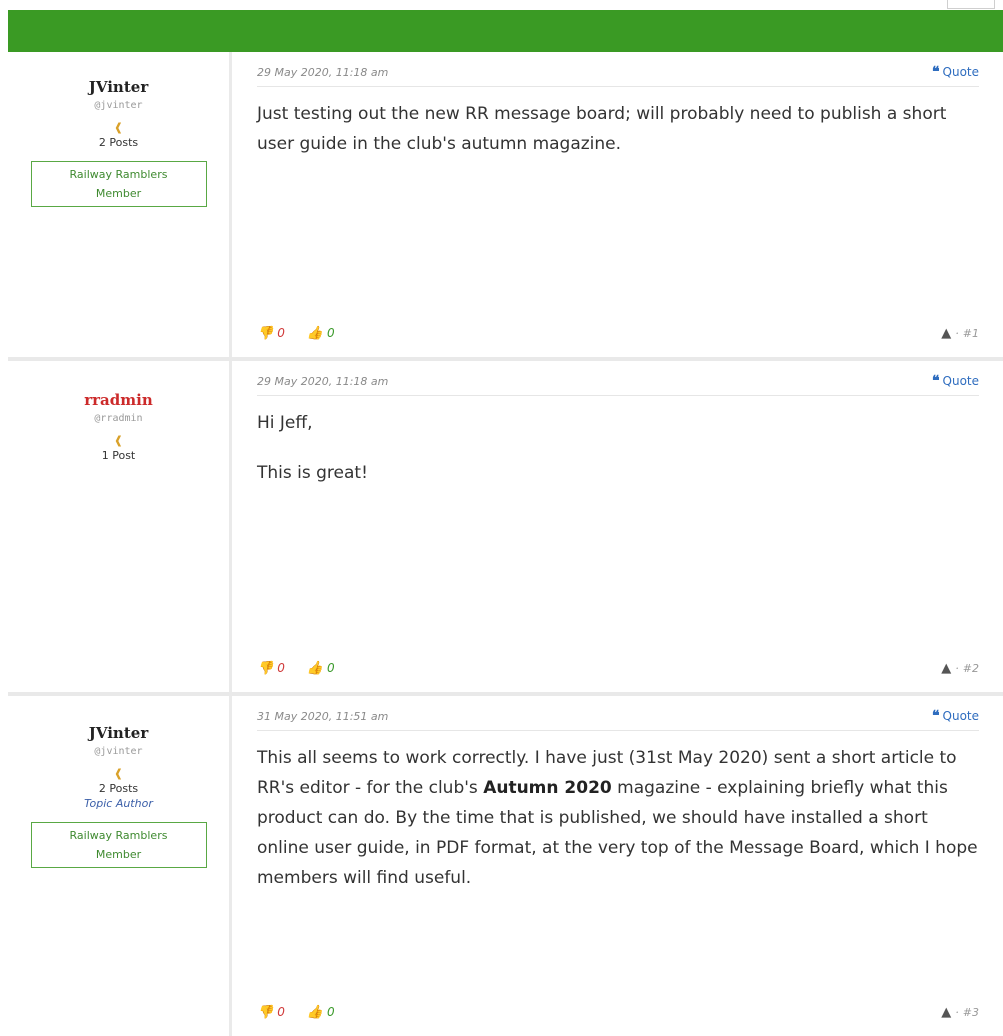  I want to click on post-number: #3, so click(971, 1012).